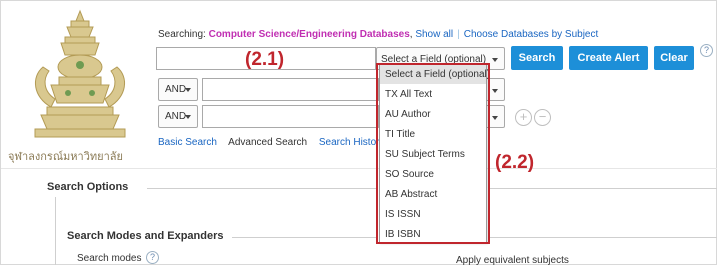 The width and height of the screenshot is (717, 265). What do you see at coordinates (523, 117) in the screenshot?
I see `add-row-icon: +` at bounding box center [523, 117].